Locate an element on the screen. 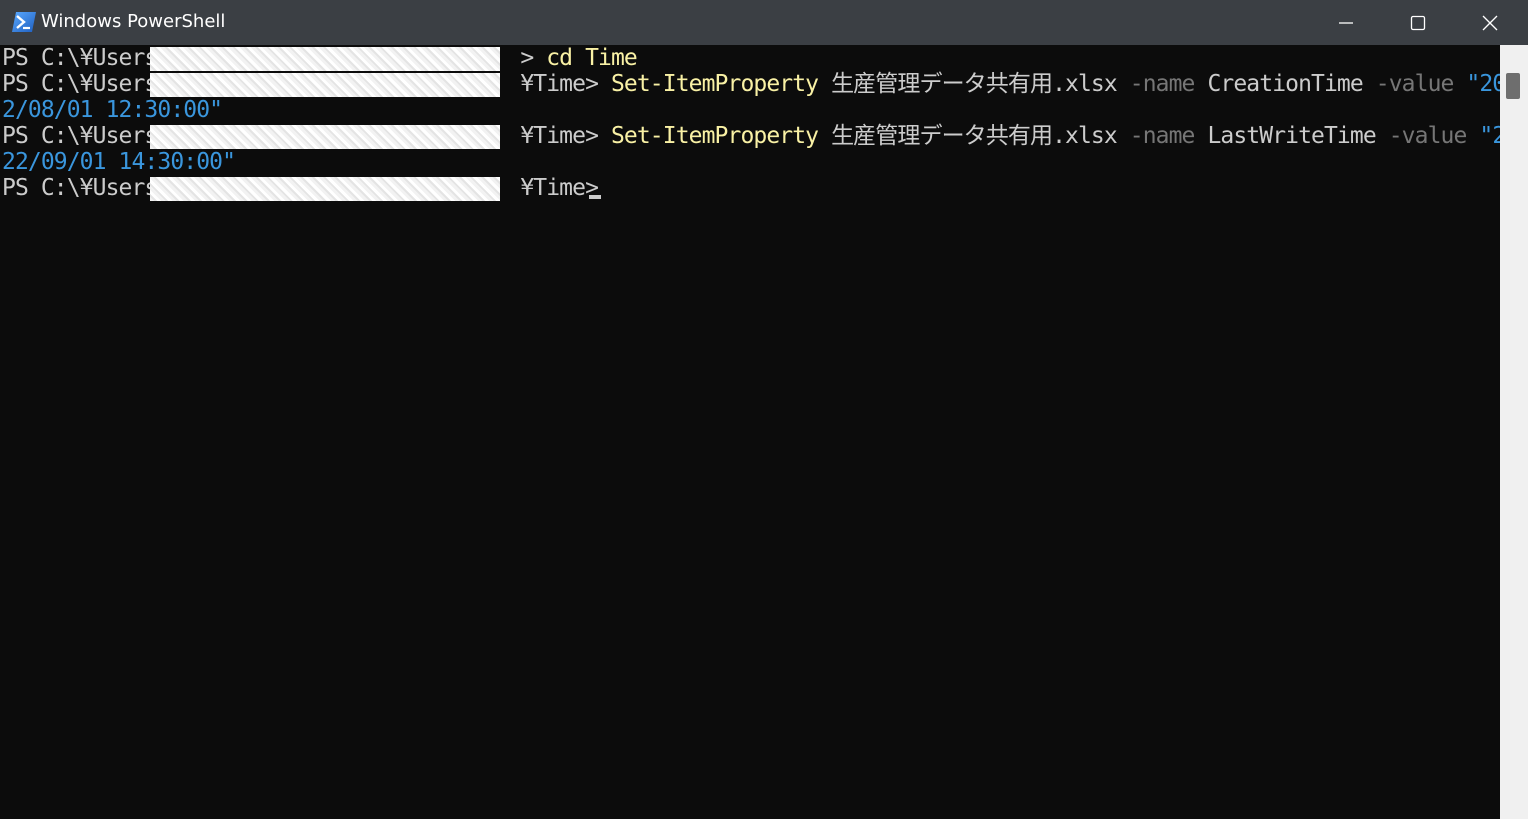  property-argument: LastWriteTime is located at coordinates (1291, 136).